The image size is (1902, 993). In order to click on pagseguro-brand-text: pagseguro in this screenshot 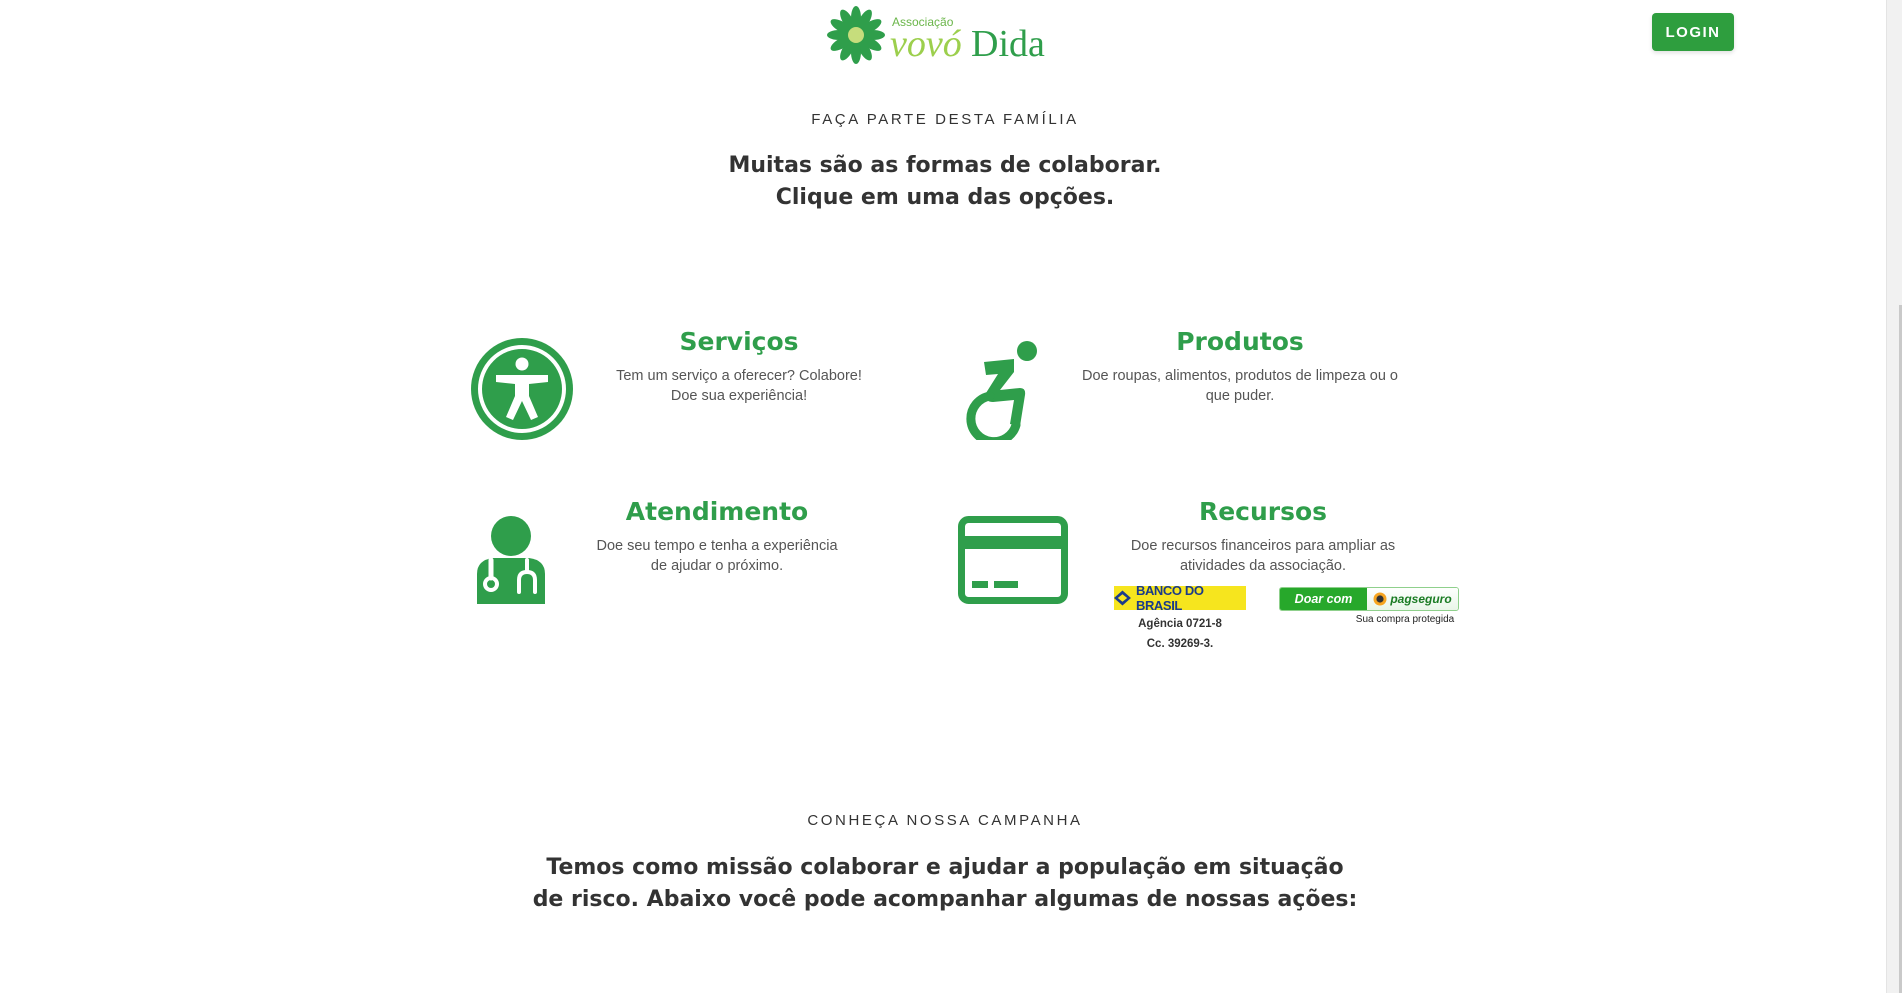, I will do `click(1421, 599)`.